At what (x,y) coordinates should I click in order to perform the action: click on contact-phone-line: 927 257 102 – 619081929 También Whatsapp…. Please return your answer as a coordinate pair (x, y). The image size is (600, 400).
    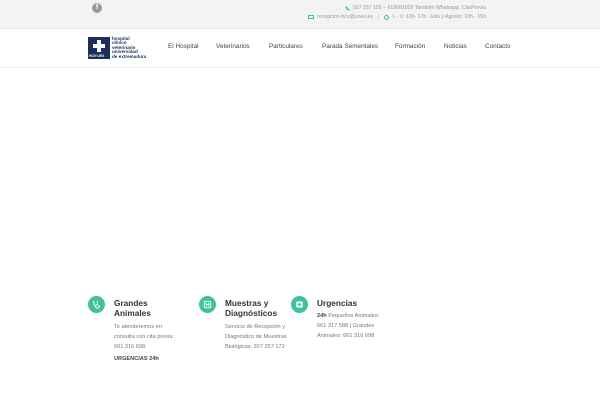
    Looking at the image, I should click on (415, 8).